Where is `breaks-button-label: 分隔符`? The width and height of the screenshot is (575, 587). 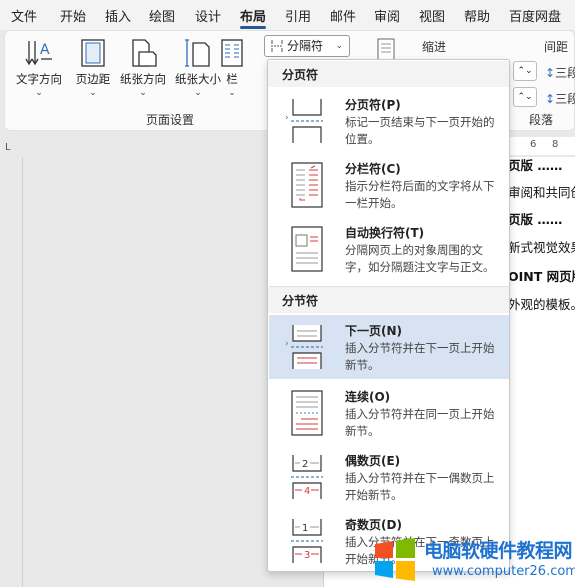
breaks-button-label: 分隔符 is located at coordinates (305, 46).